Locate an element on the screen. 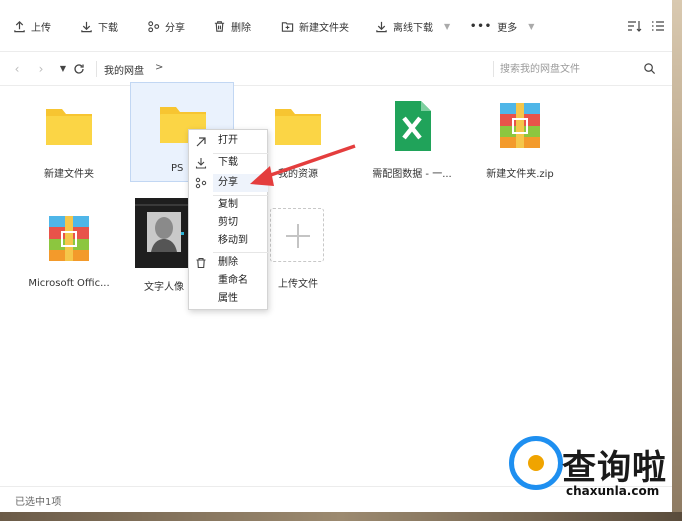 This screenshot has height=521, width=682. watermark-logo-icon is located at coordinates (536, 463).